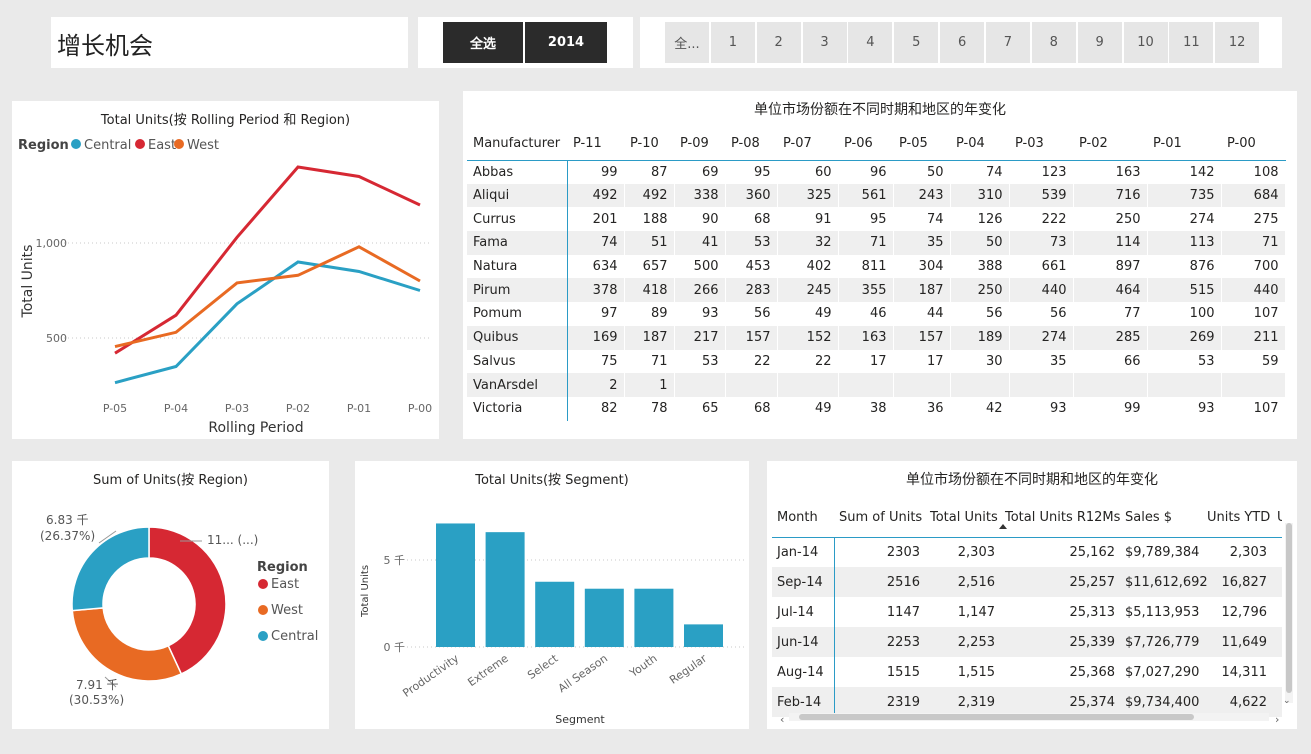 The height and width of the screenshot is (754, 1311). I want to click on matrix-cell: 113, so click(1184, 243).